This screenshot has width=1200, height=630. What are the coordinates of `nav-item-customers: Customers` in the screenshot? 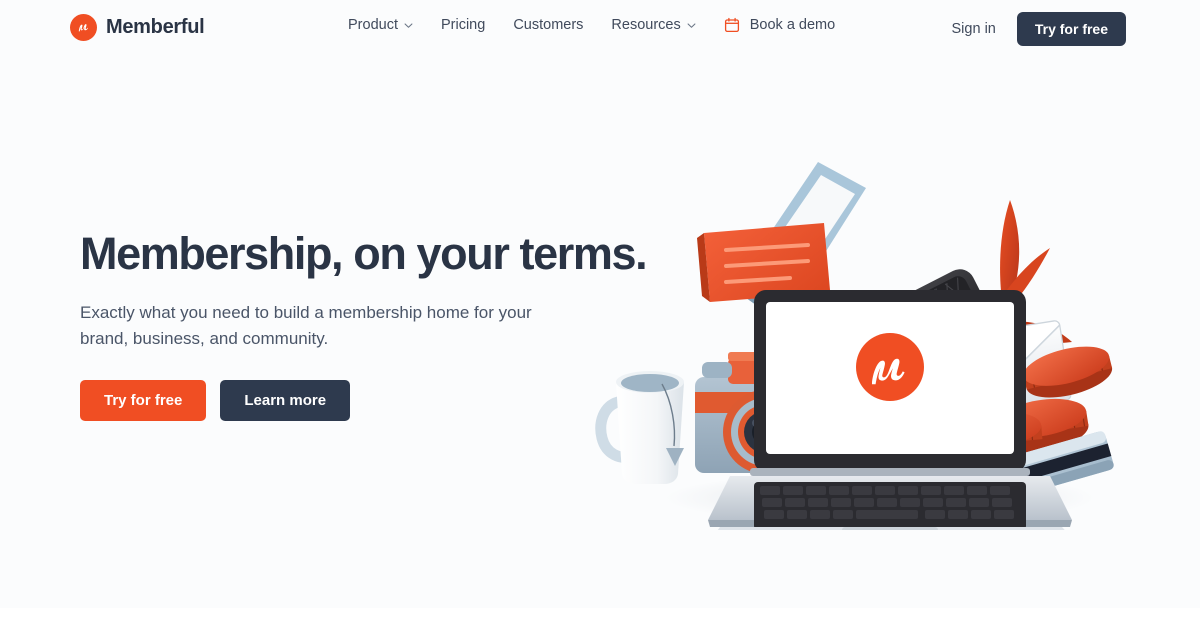 It's located at (548, 25).